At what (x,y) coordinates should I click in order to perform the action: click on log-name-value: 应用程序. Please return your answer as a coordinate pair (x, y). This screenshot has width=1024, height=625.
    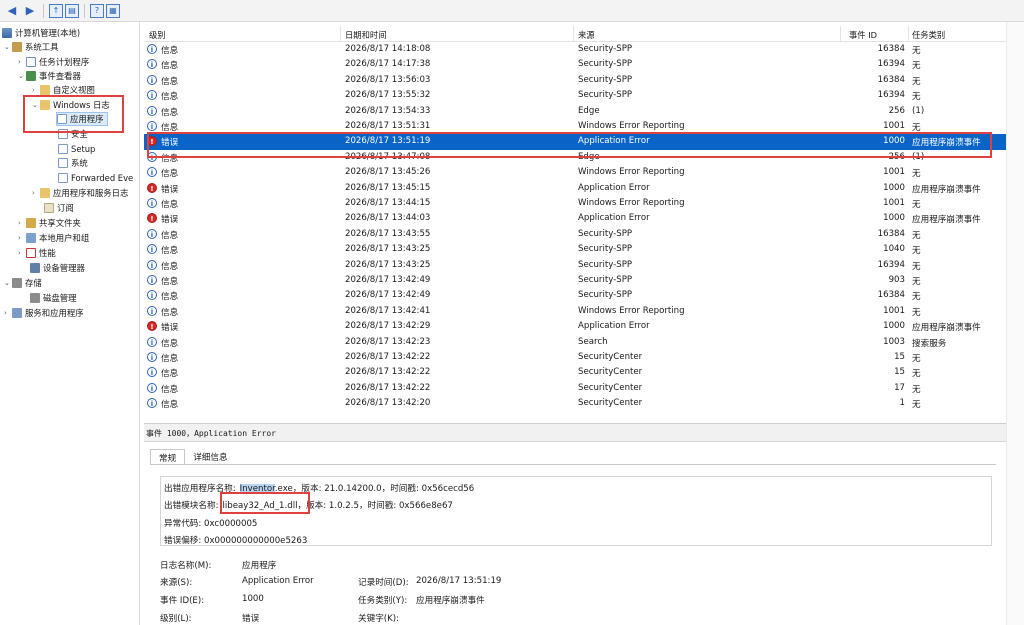
    Looking at the image, I should click on (259, 566).